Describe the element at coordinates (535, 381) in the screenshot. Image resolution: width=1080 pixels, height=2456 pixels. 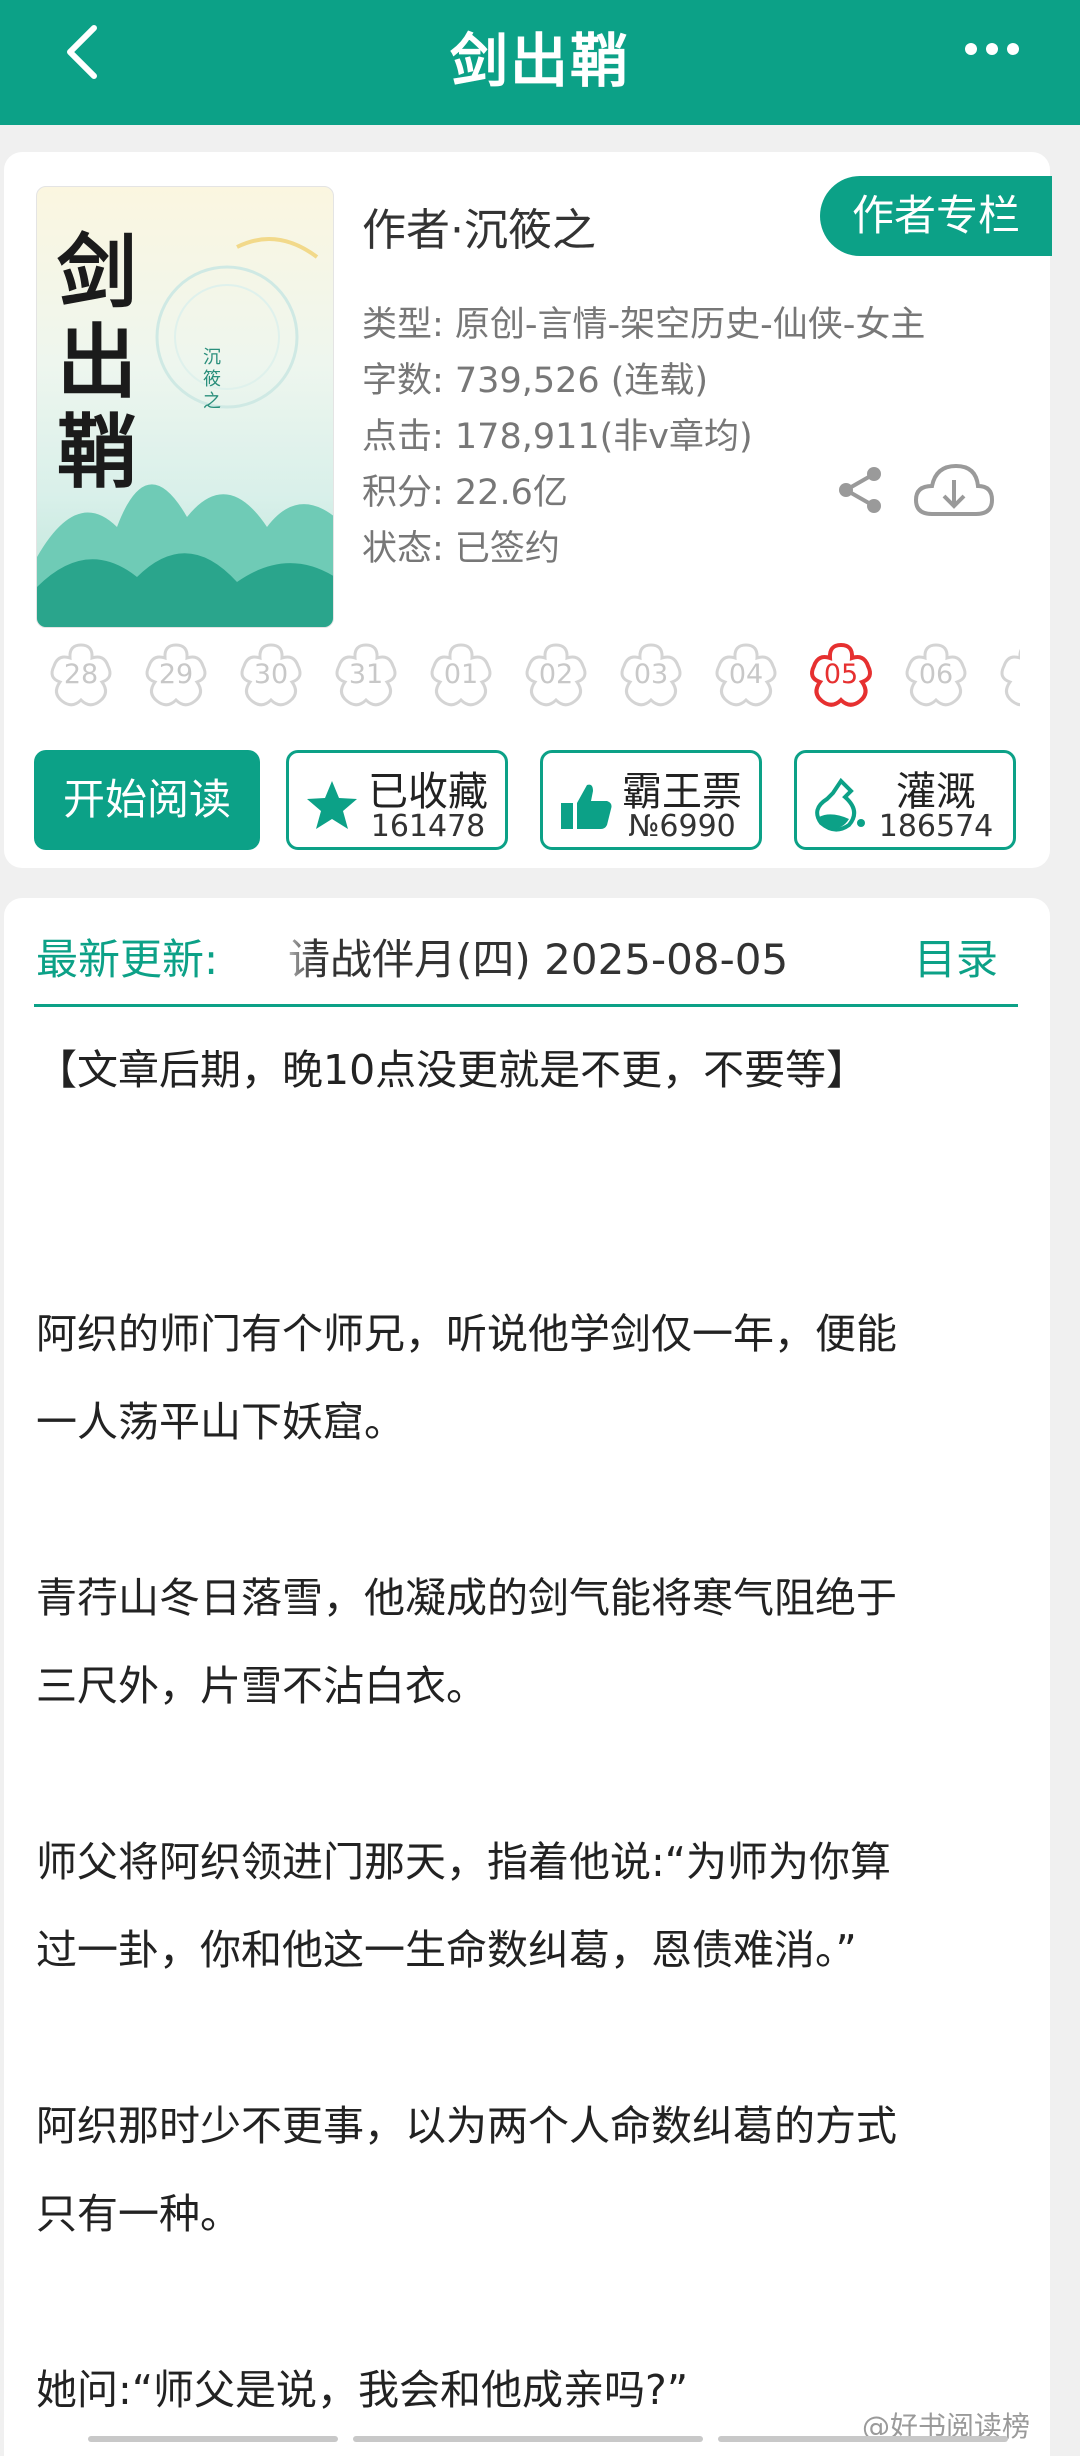
I see `info-words: 字数: 739,526 (连载)` at that location.